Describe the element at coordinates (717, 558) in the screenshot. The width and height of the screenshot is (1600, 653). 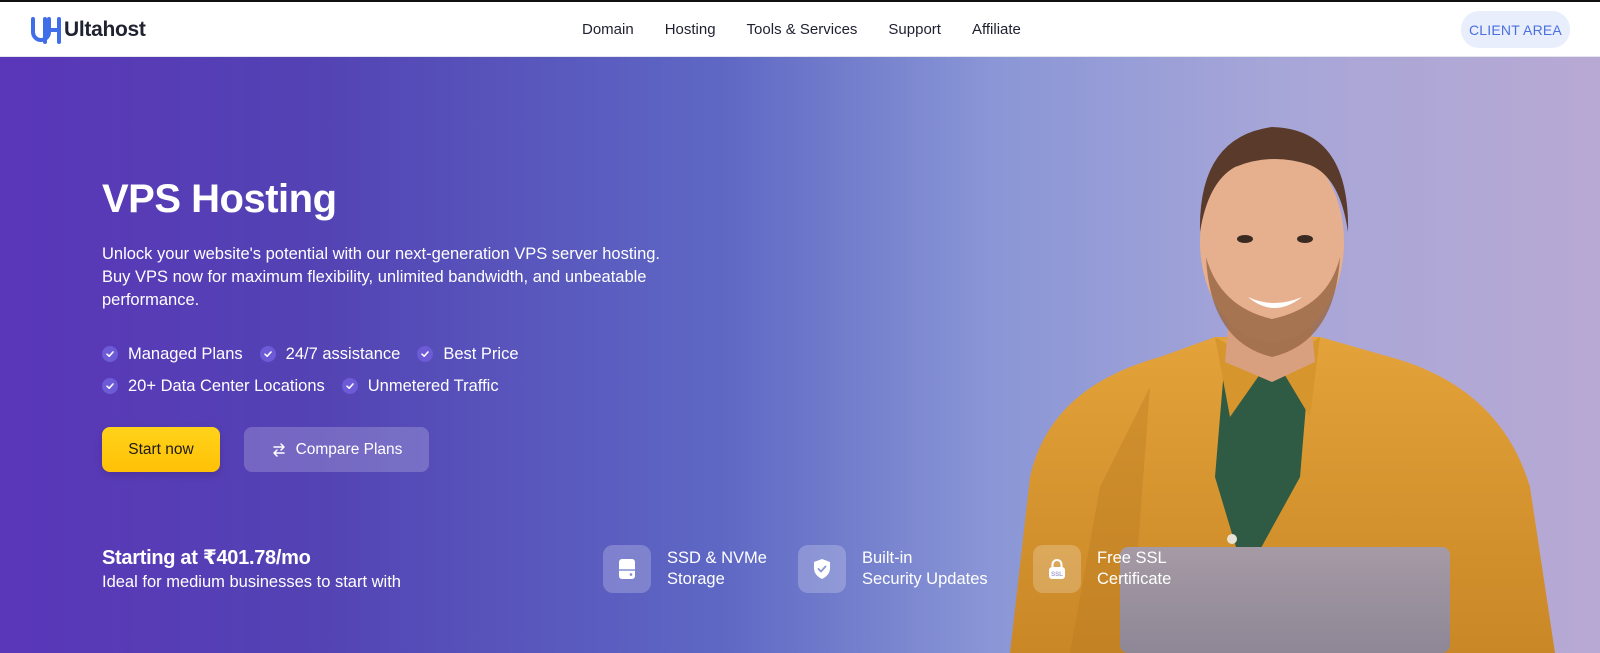
I see `badge-line1: SSD & NVMe` at that location.